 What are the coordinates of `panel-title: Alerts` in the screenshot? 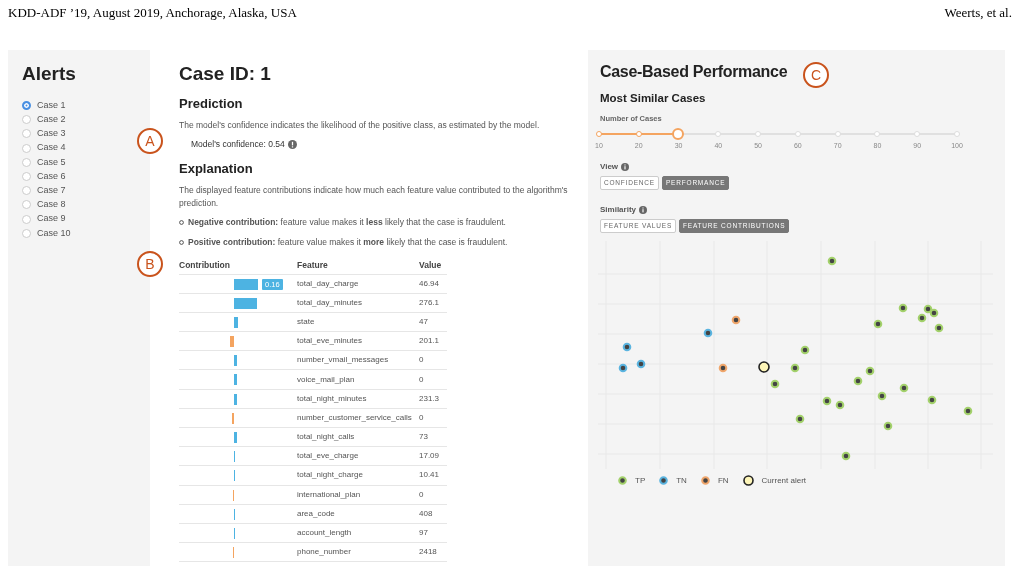 It's located at (49, 74).